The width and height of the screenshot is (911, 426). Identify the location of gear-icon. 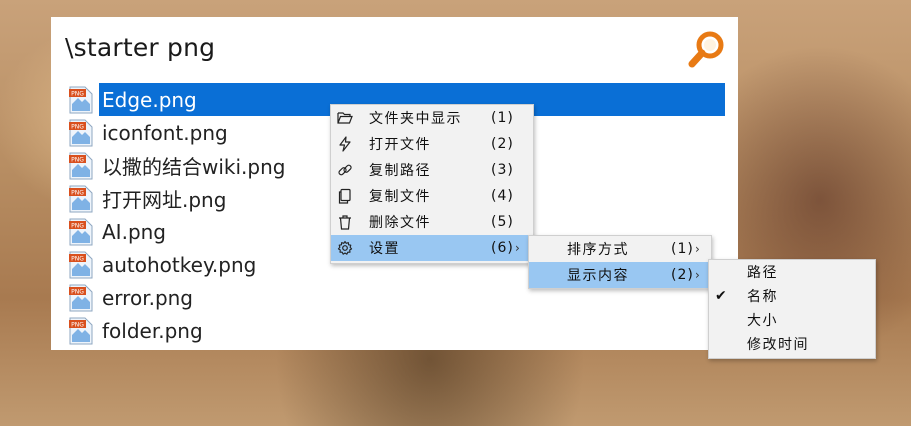
(345, 247).